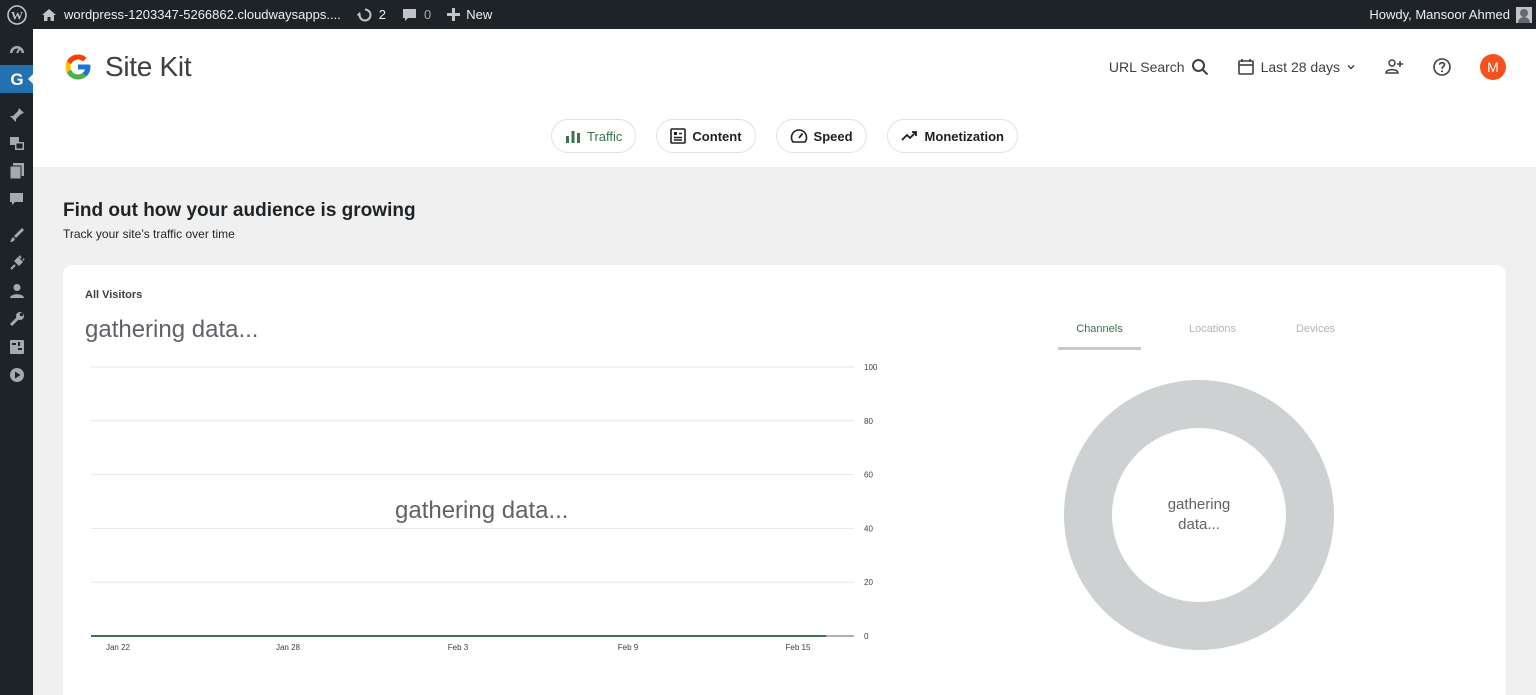  Describe the element at coordinates (364, 14) in the screenshot. I see `updates-icon` at that location.